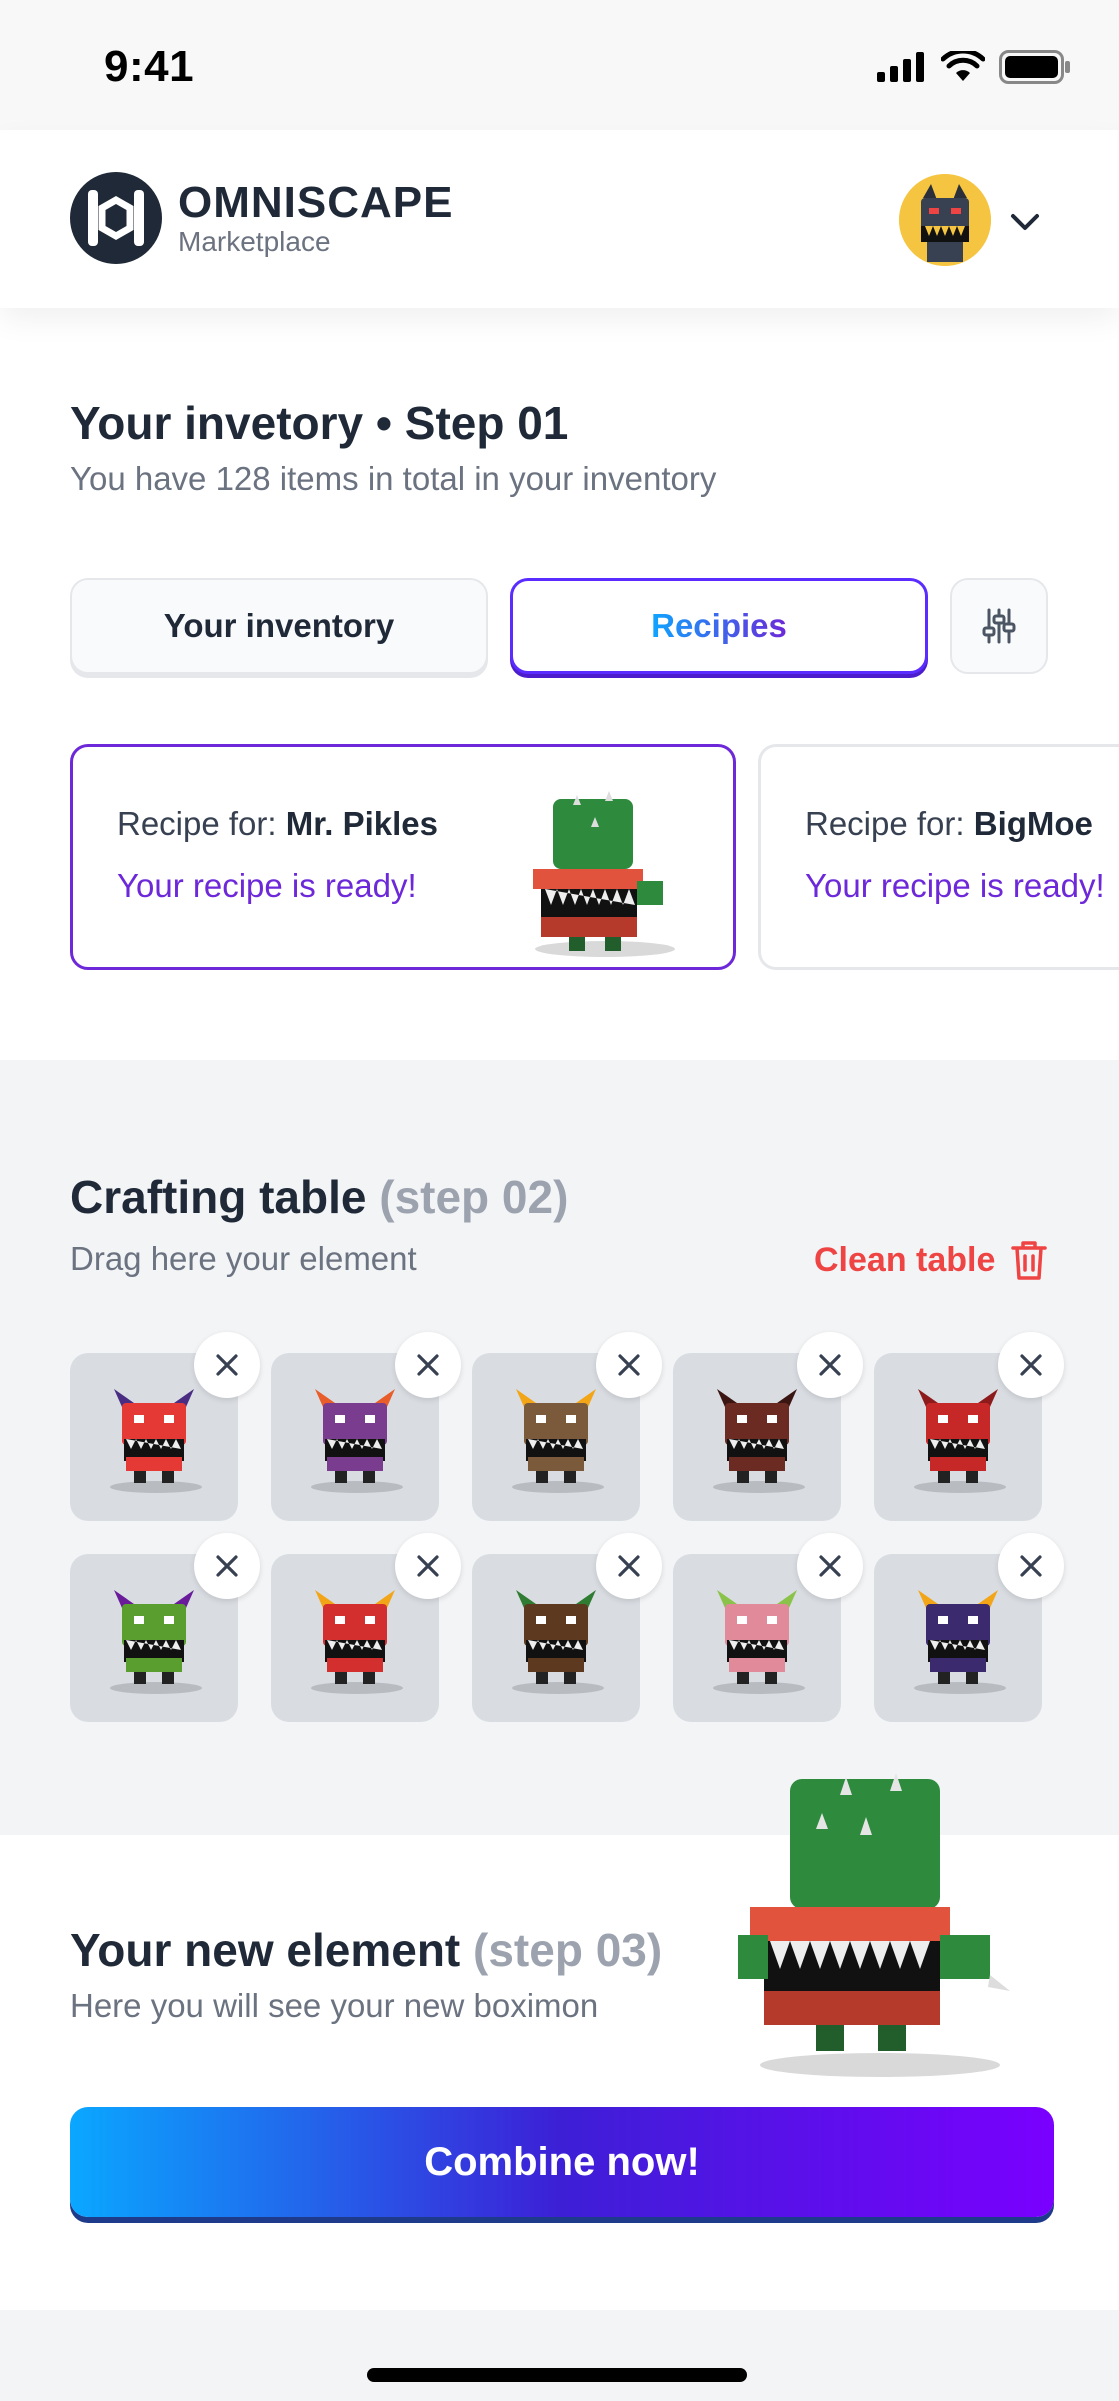  I want to click on crafting-title: Crafting table (step 02), so click(319, 1197).